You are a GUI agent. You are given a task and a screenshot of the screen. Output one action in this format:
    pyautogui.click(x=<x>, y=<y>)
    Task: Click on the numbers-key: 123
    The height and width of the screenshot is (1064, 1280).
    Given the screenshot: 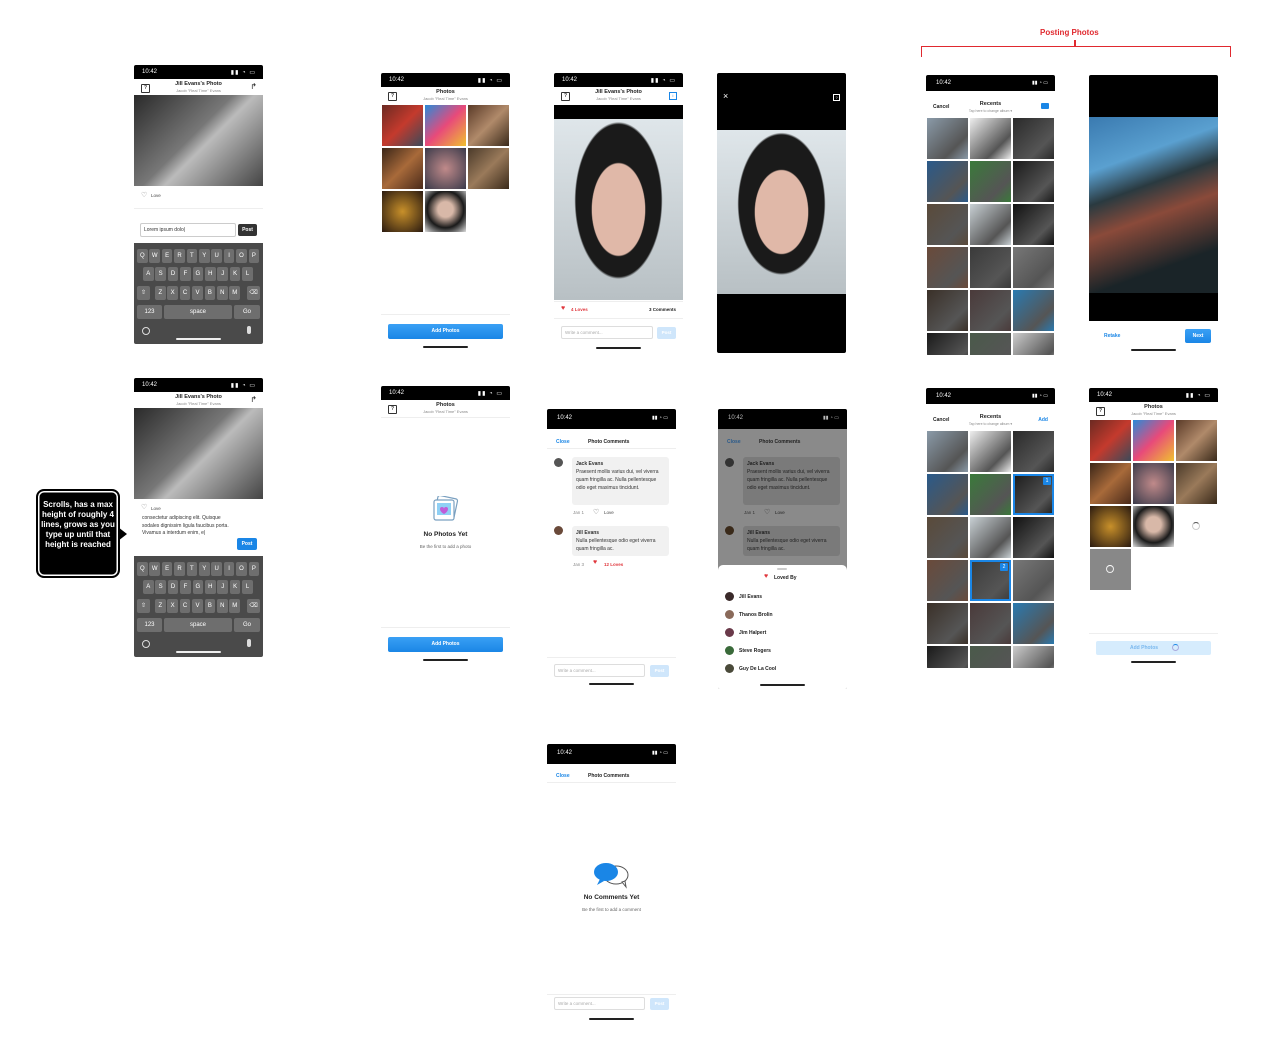 What is the action you would take?
    pyautogui.click(x=149, y=625)
    